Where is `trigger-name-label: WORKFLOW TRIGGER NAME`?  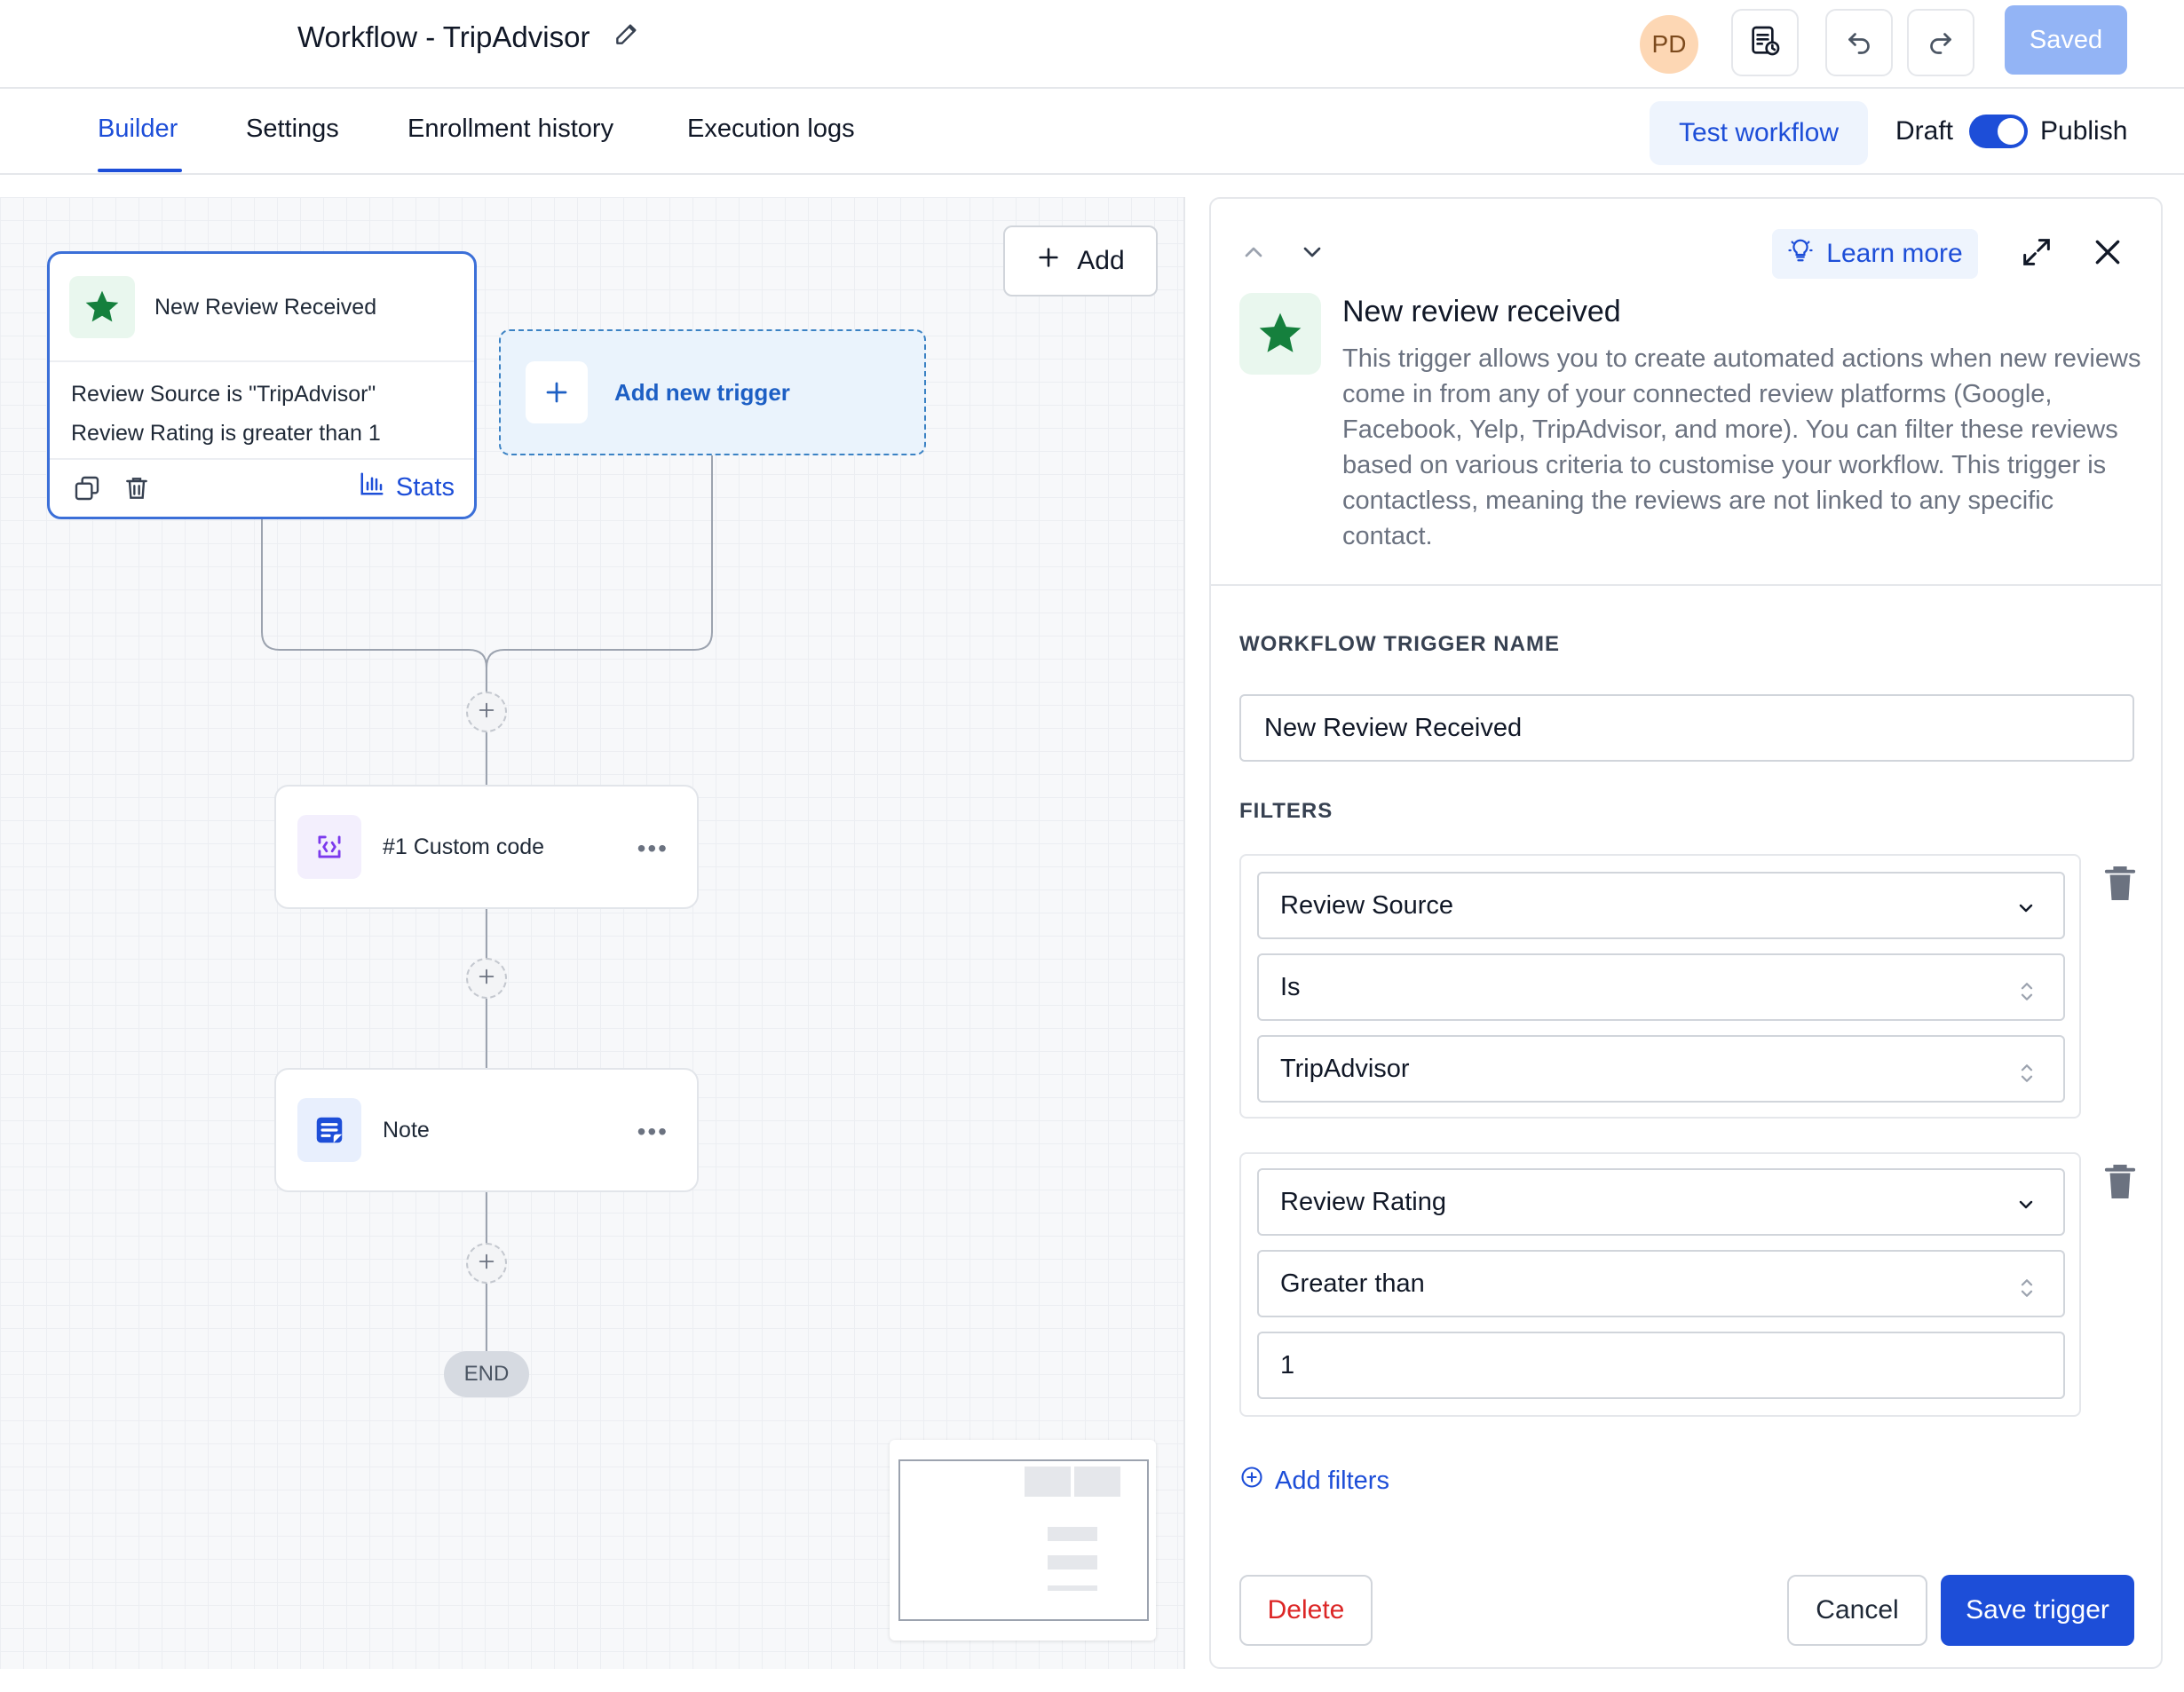
trigger-name-label: WORKFLOW TRIGGER NAME is located at coordinates (1399, 644).